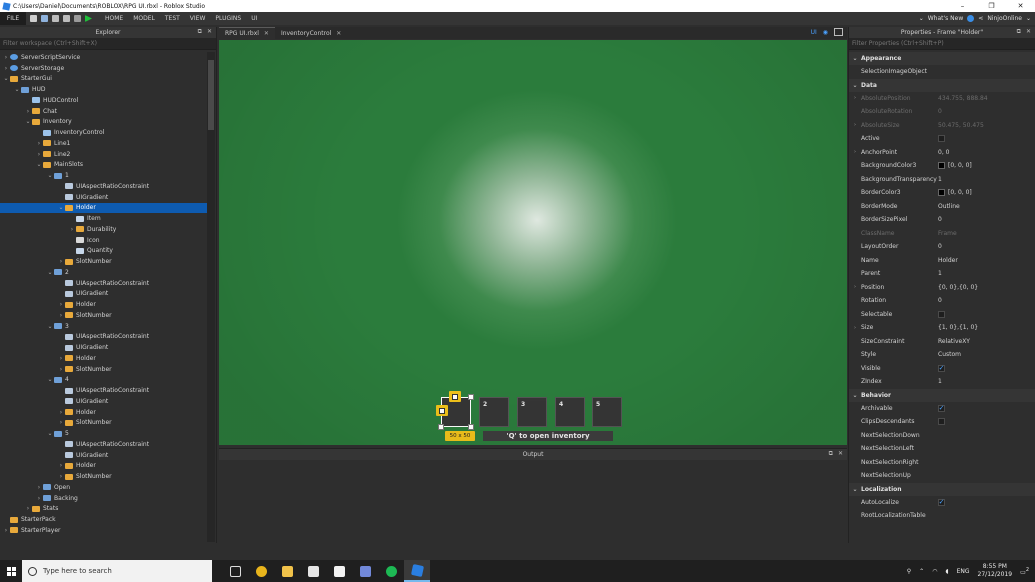  What do you see at coordinates (1028, 18) in the screenshot?
I see `user-menu-chevron-icon: ⌄` at bounding box center [1028, 18].